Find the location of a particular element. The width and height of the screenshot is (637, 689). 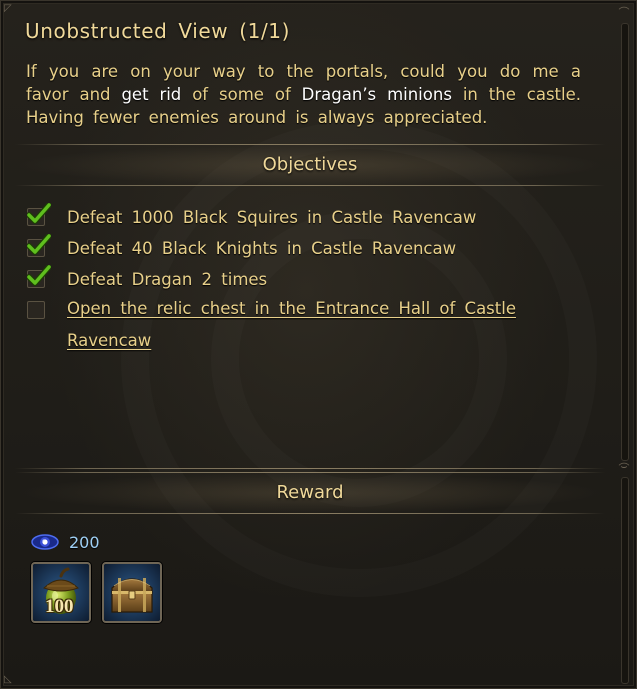

reward-header: Reward is located at coordinates (310, 493).